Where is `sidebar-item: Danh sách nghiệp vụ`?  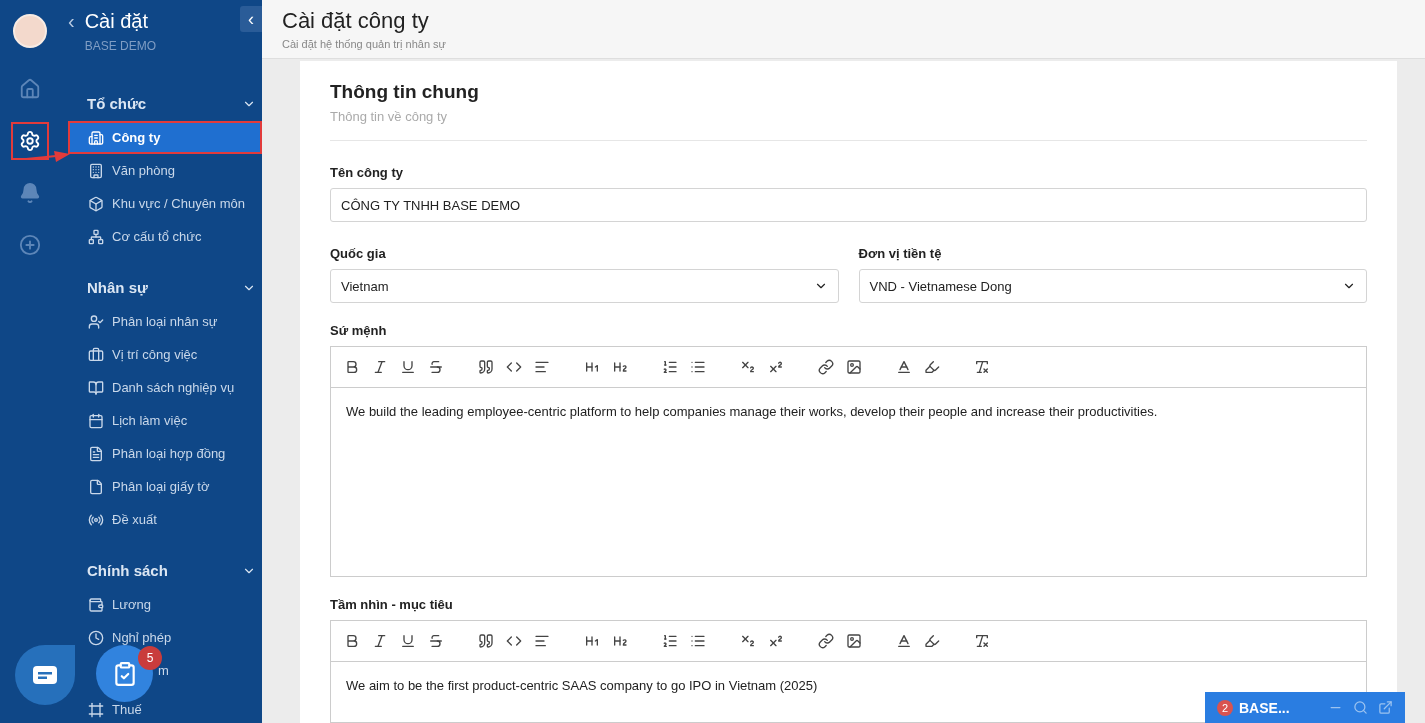 sidebar-item: Danh sách nghiệp vụ is located at coordinates (173, 387).